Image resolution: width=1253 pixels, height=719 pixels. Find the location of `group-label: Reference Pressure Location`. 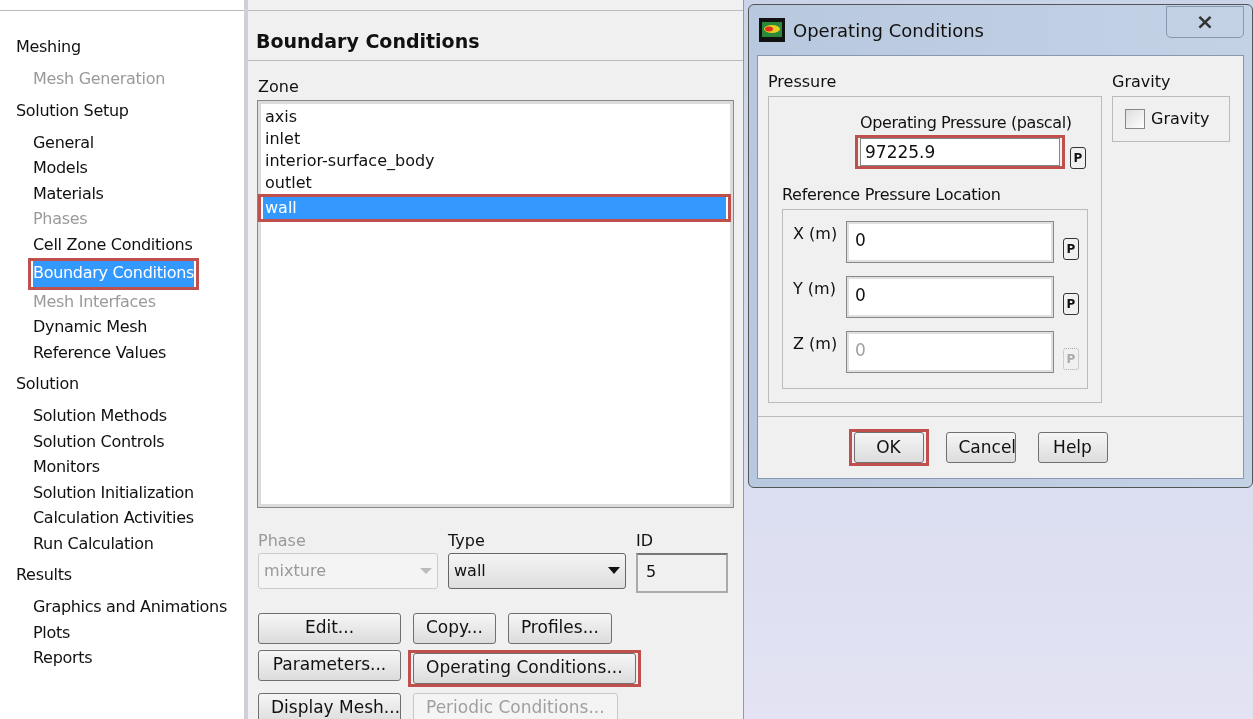

group-label: Reference Pressure Location is located at coordinates (892, 195).